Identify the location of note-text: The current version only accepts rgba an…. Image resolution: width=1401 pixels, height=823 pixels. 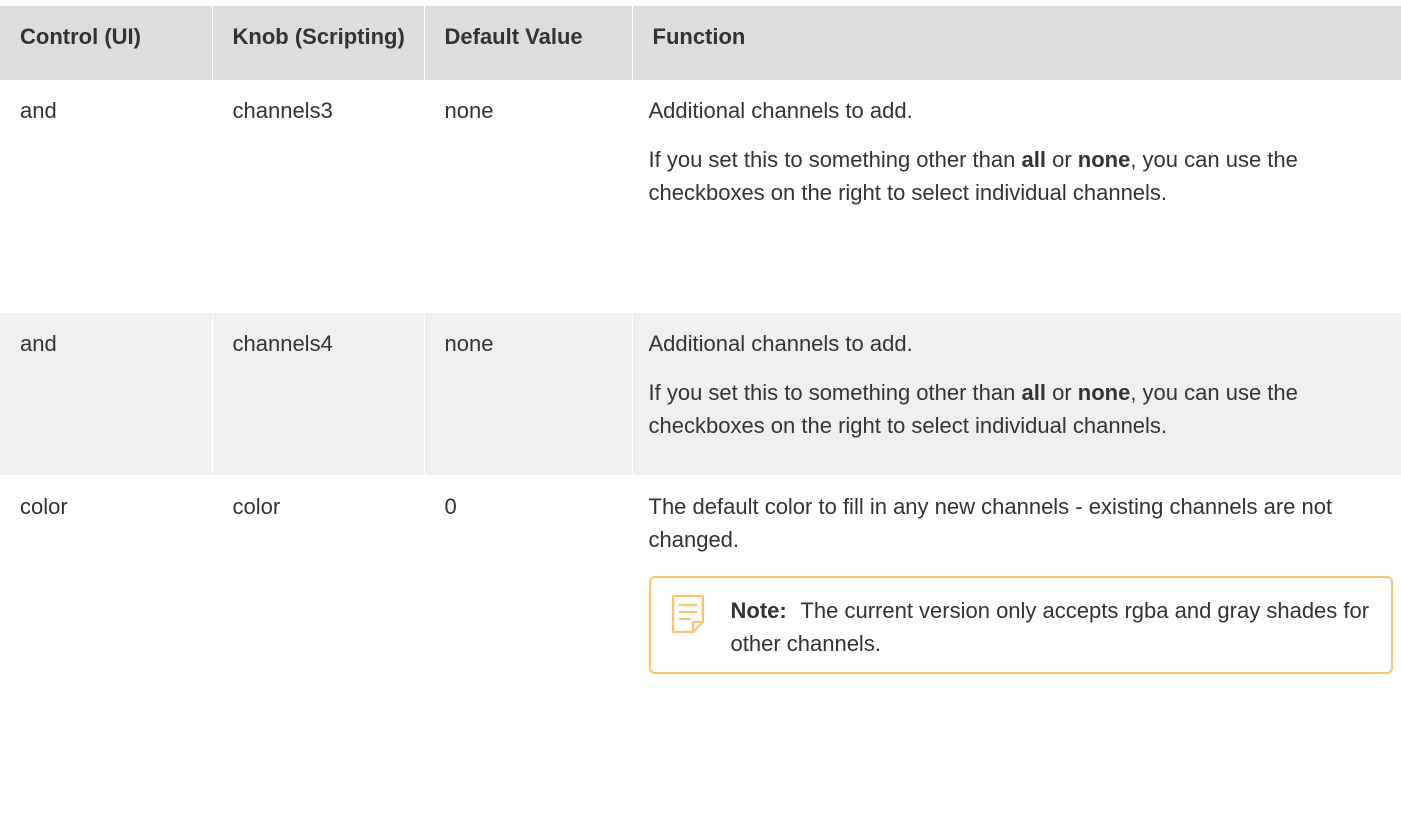
(1050, 626).